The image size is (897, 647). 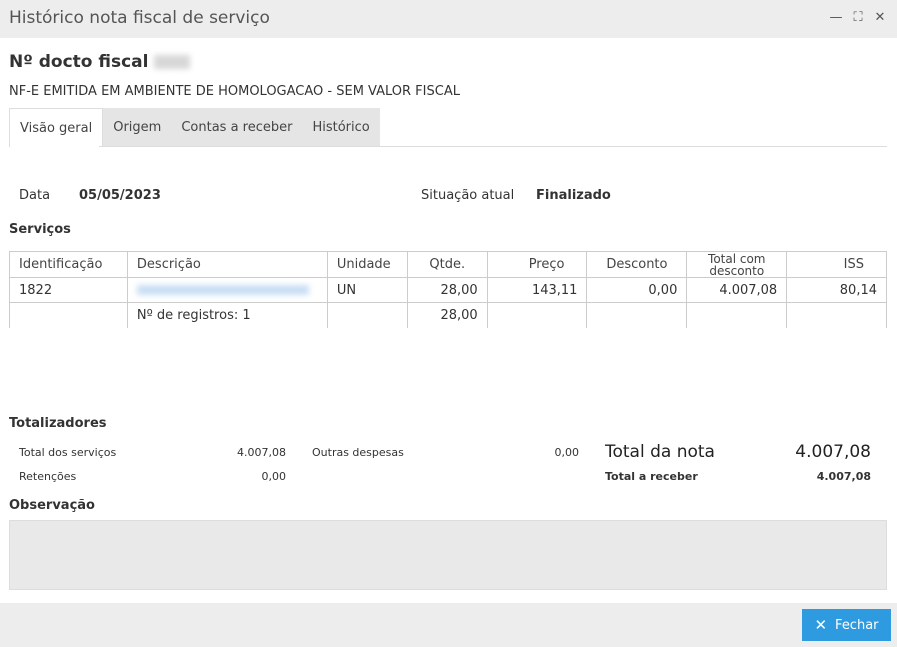 I want to click on column-header: Qtde., so click(x=447, y=264).